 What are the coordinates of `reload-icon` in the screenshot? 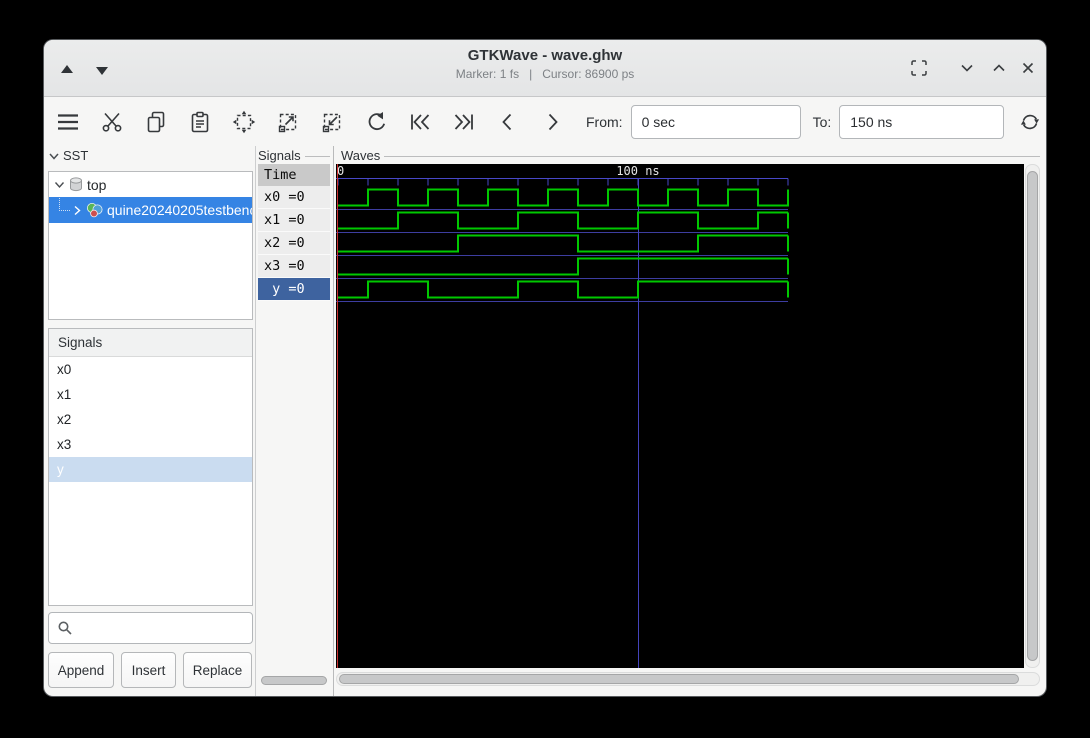 It's located at (1030, 122).